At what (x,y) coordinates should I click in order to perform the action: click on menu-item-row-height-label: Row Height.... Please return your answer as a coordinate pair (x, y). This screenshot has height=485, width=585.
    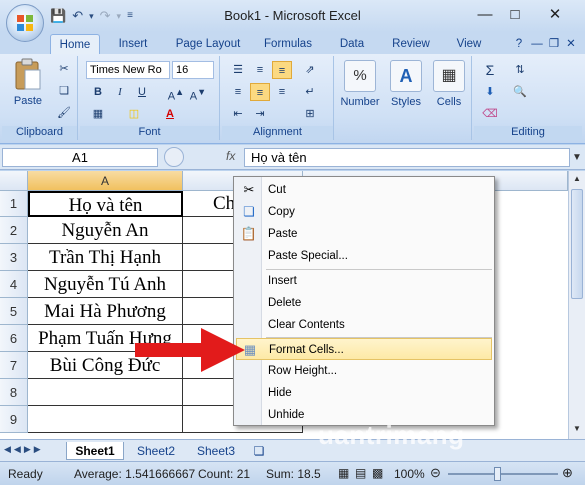
    Looking at the image, I should click on (303, 371).